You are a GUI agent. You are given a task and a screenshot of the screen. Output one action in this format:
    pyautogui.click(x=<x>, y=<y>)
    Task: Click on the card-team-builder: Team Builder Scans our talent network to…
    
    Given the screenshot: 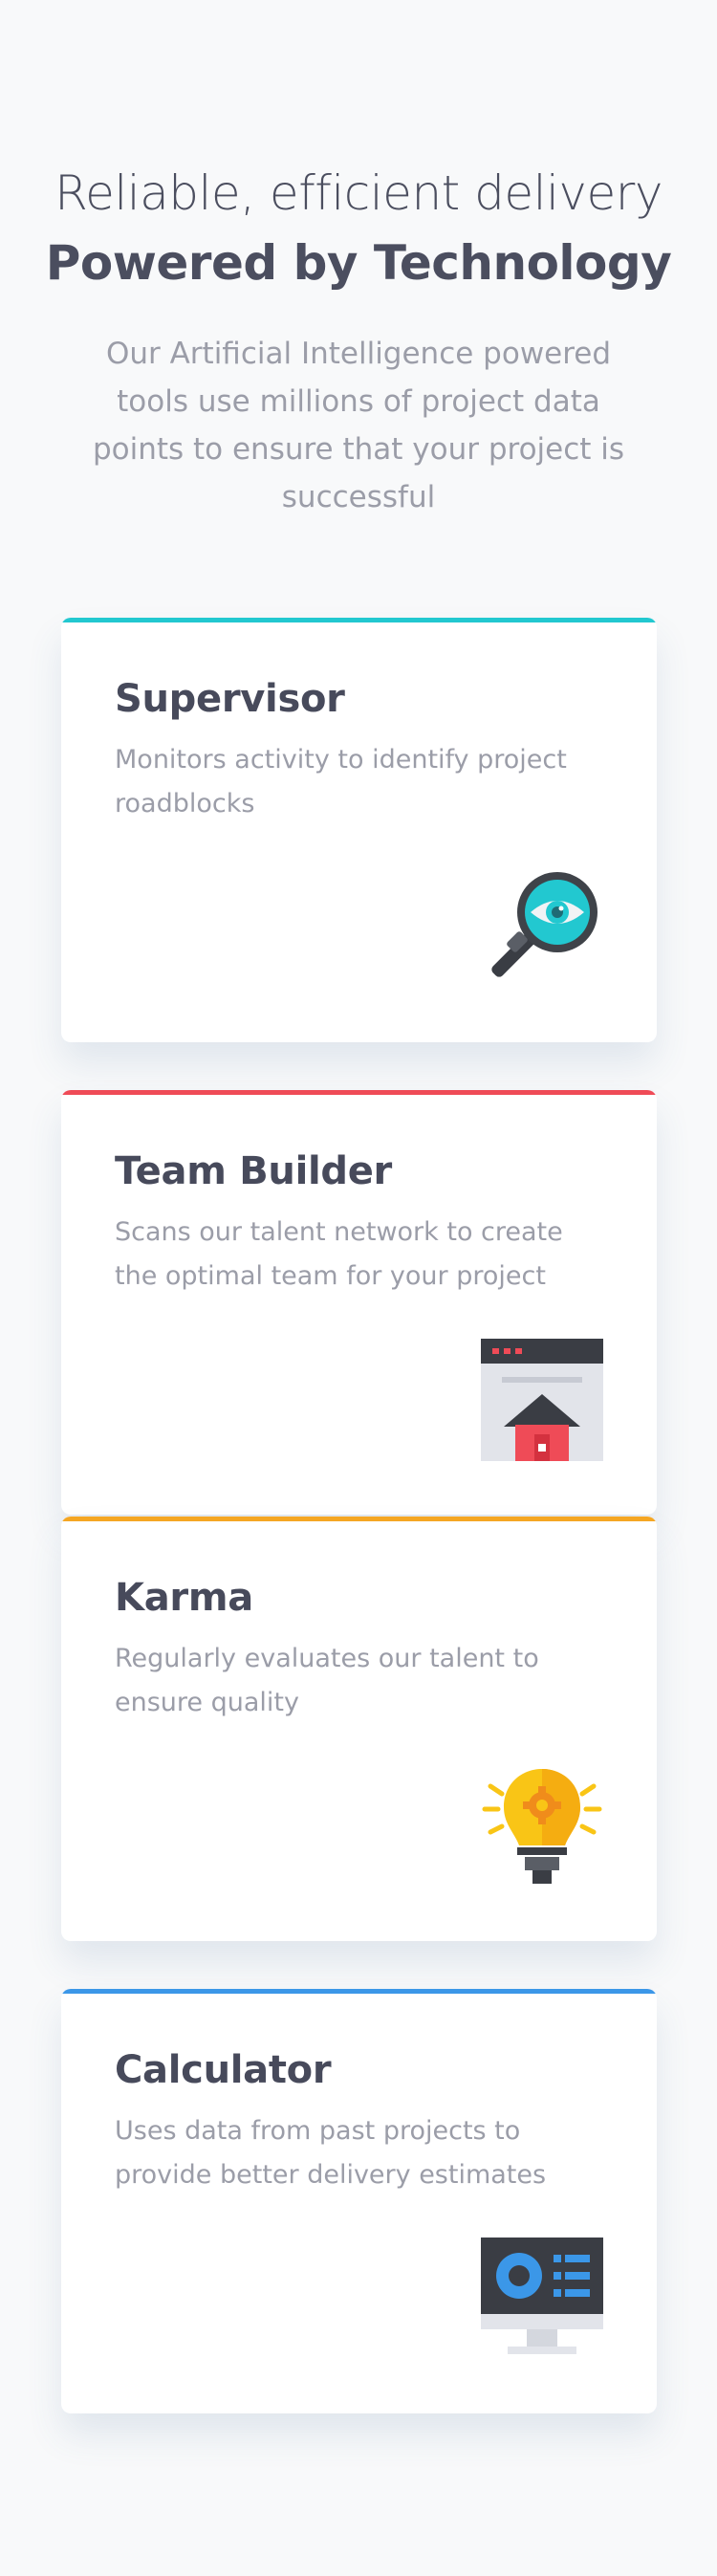 What is the action you would take?
    pyautogui.click(x=359, y=1302)
    